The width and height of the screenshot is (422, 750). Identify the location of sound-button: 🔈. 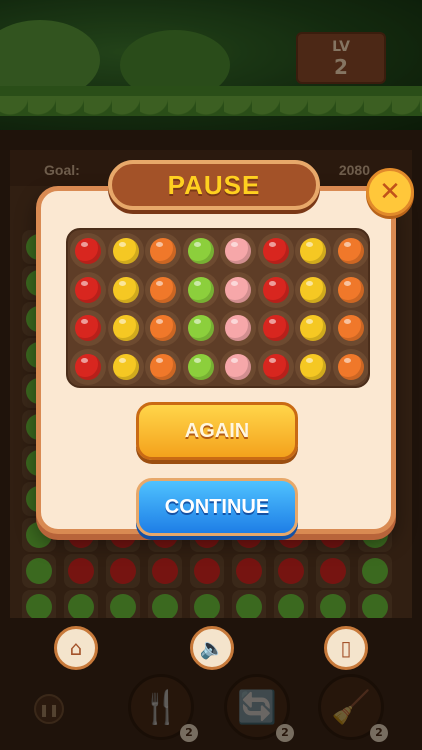
(212, 648).